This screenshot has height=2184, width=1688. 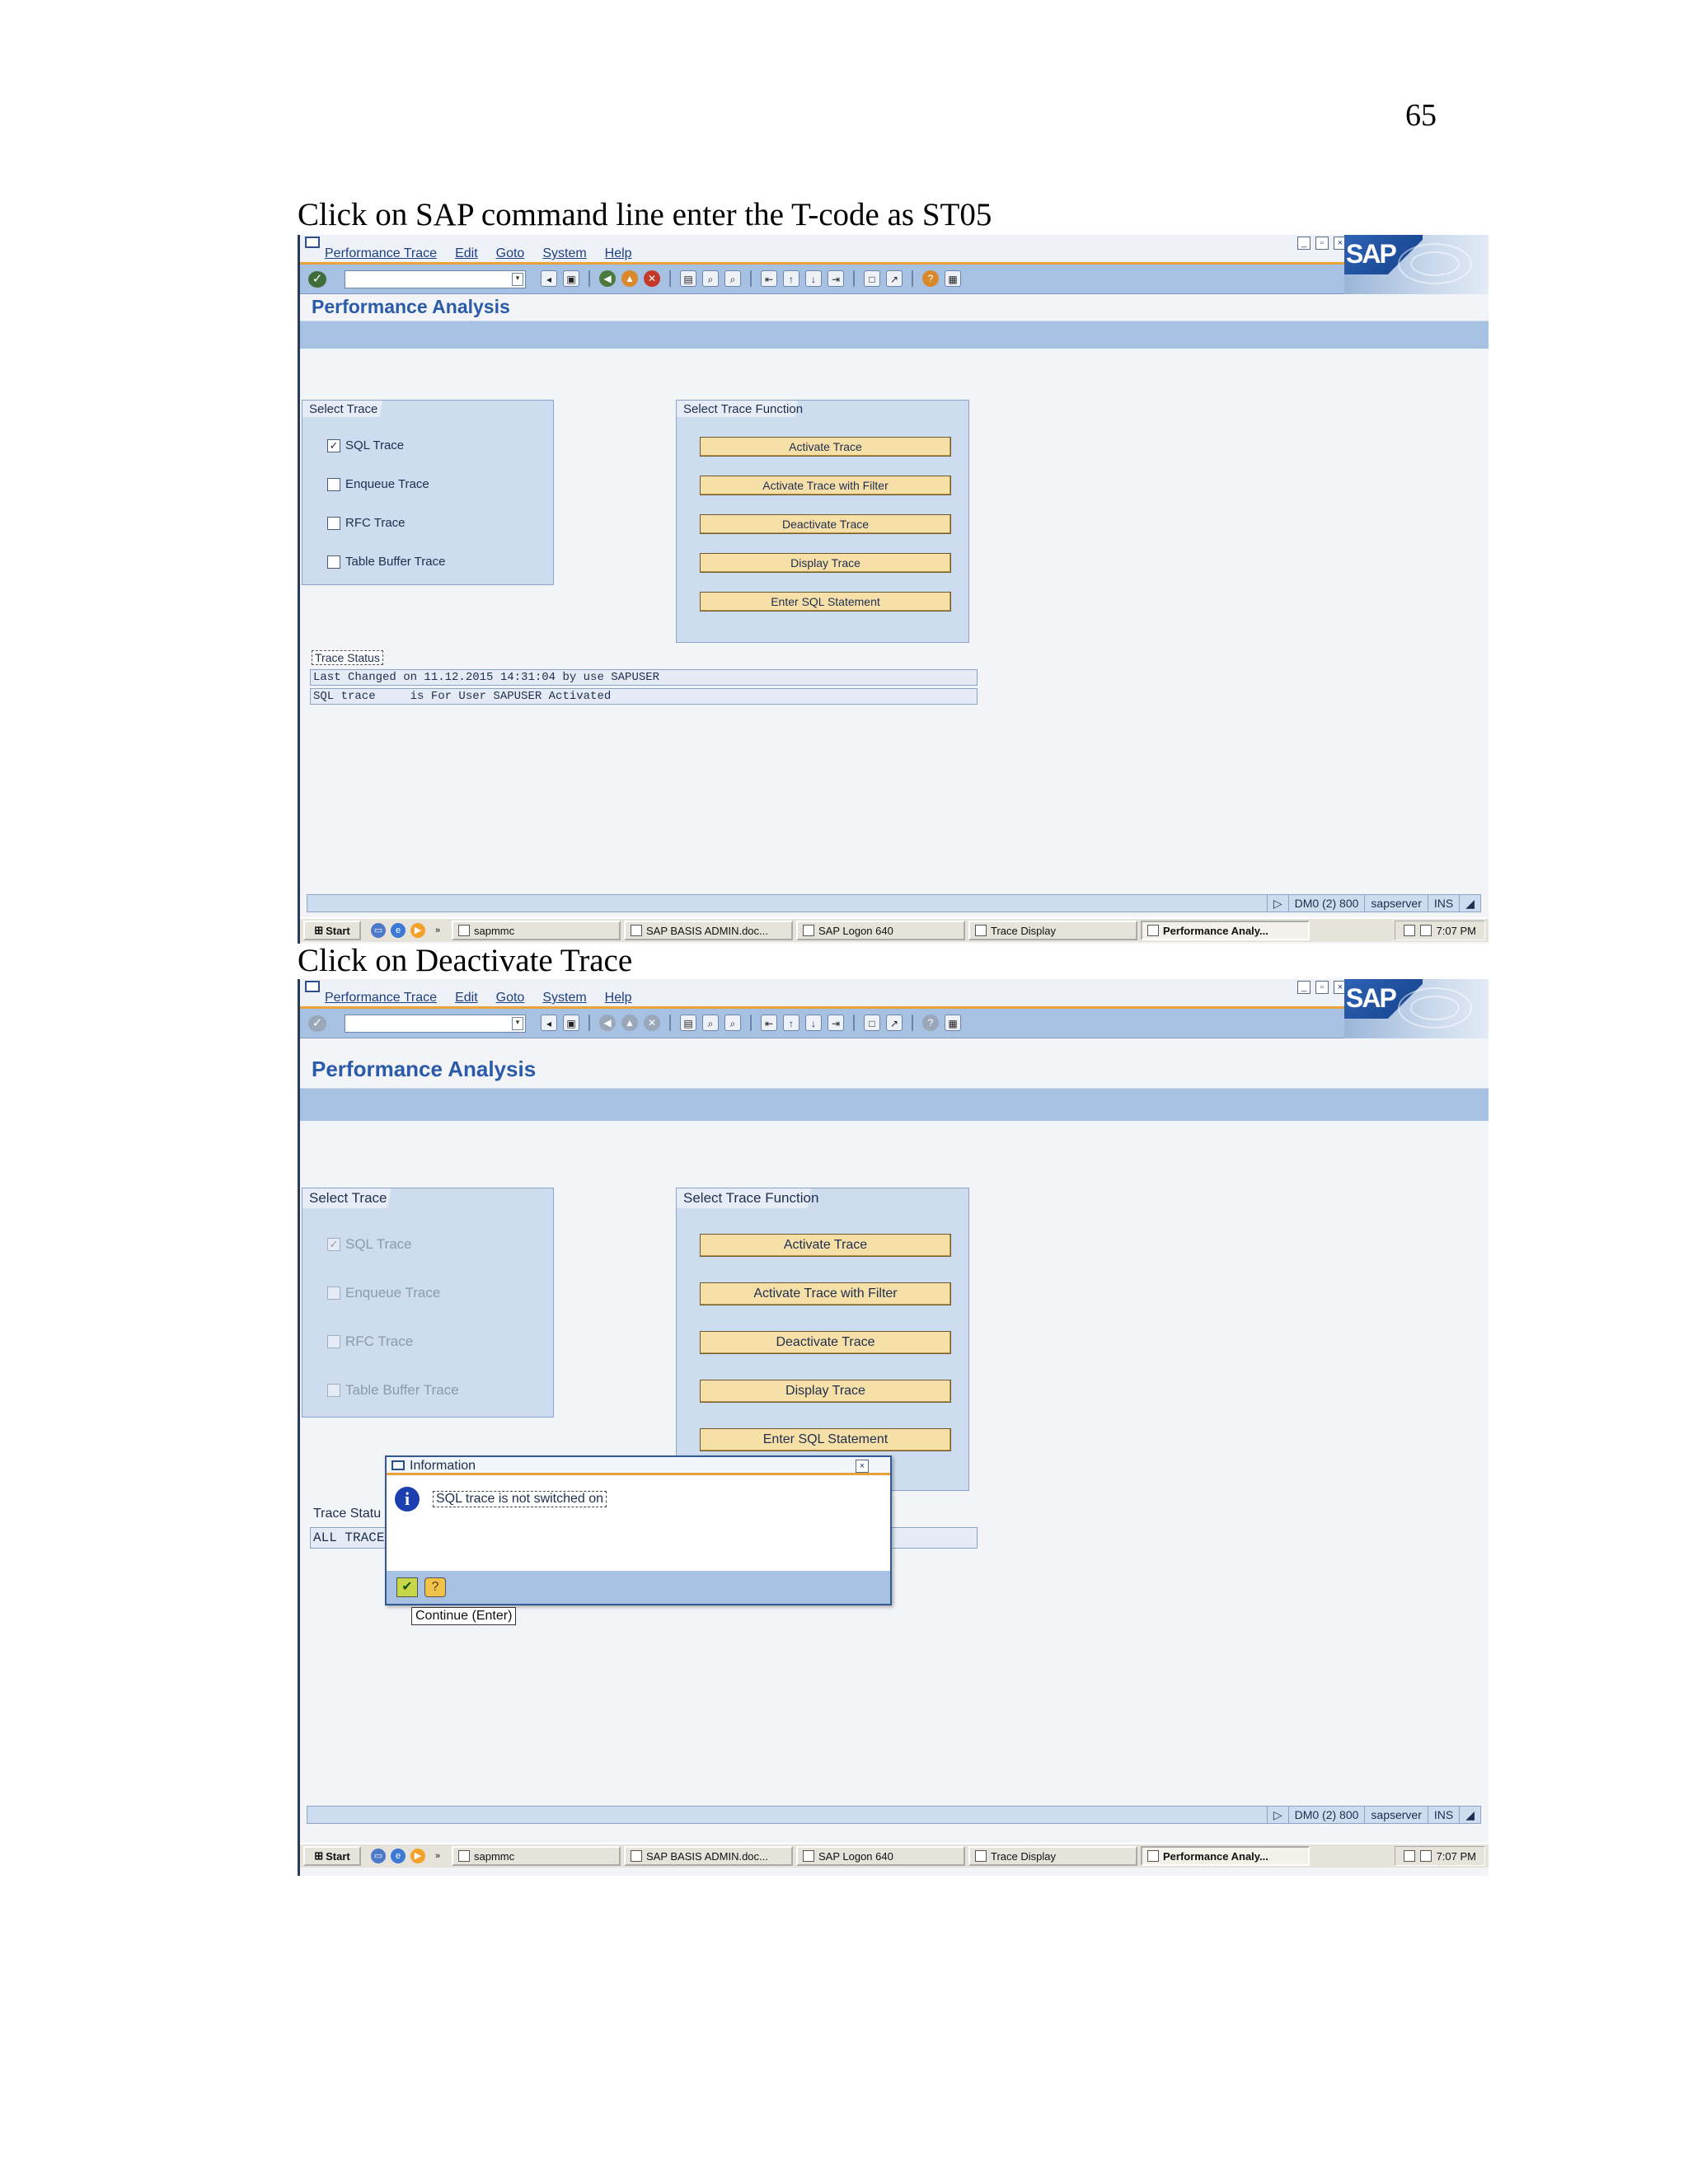 What do you see at coordinates (378, 484) in the screenshot?
I see `enqueue-trace-option: Enqueue Trace` at bounding box center [378, 484].